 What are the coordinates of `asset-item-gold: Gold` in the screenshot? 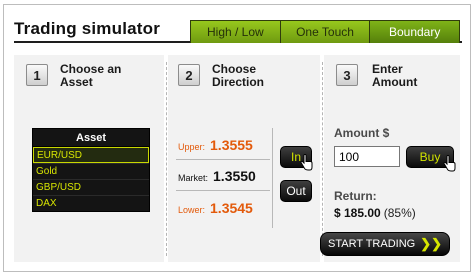 It's located at (91, 171).